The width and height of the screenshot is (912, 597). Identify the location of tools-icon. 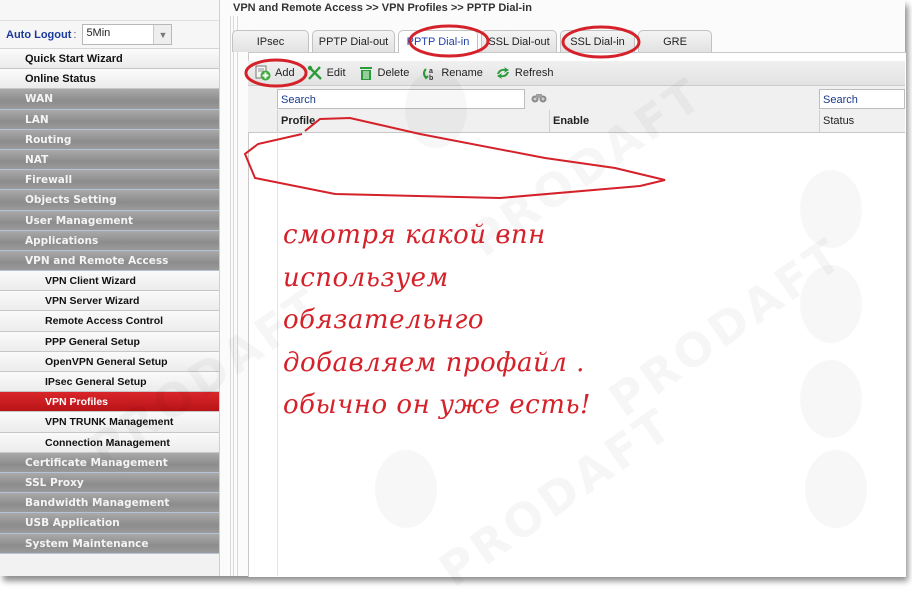
(315, 73).